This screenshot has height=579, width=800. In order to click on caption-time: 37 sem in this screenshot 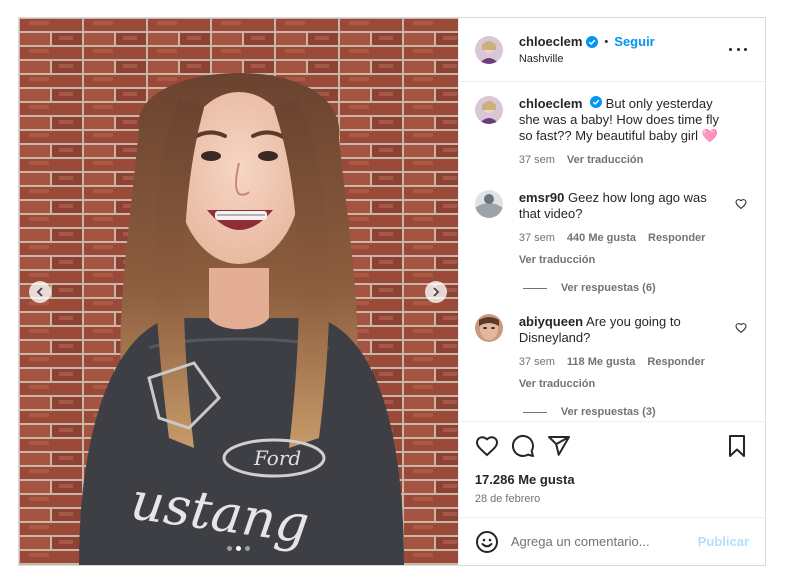, I will do `click(536, 160)`.